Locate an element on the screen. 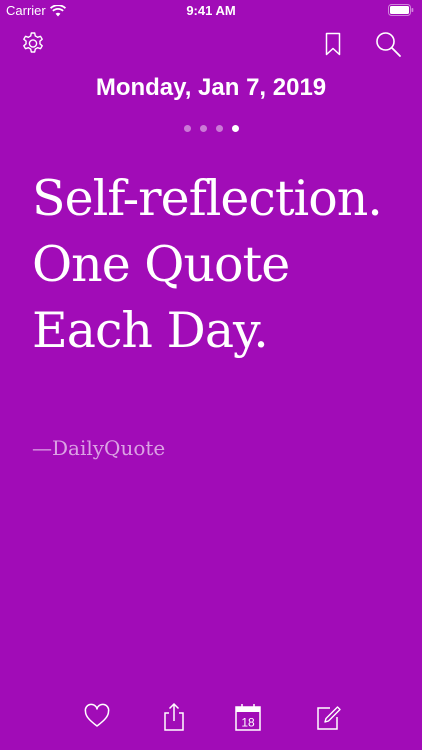  compose-icon is located at coordinates (329, 718).